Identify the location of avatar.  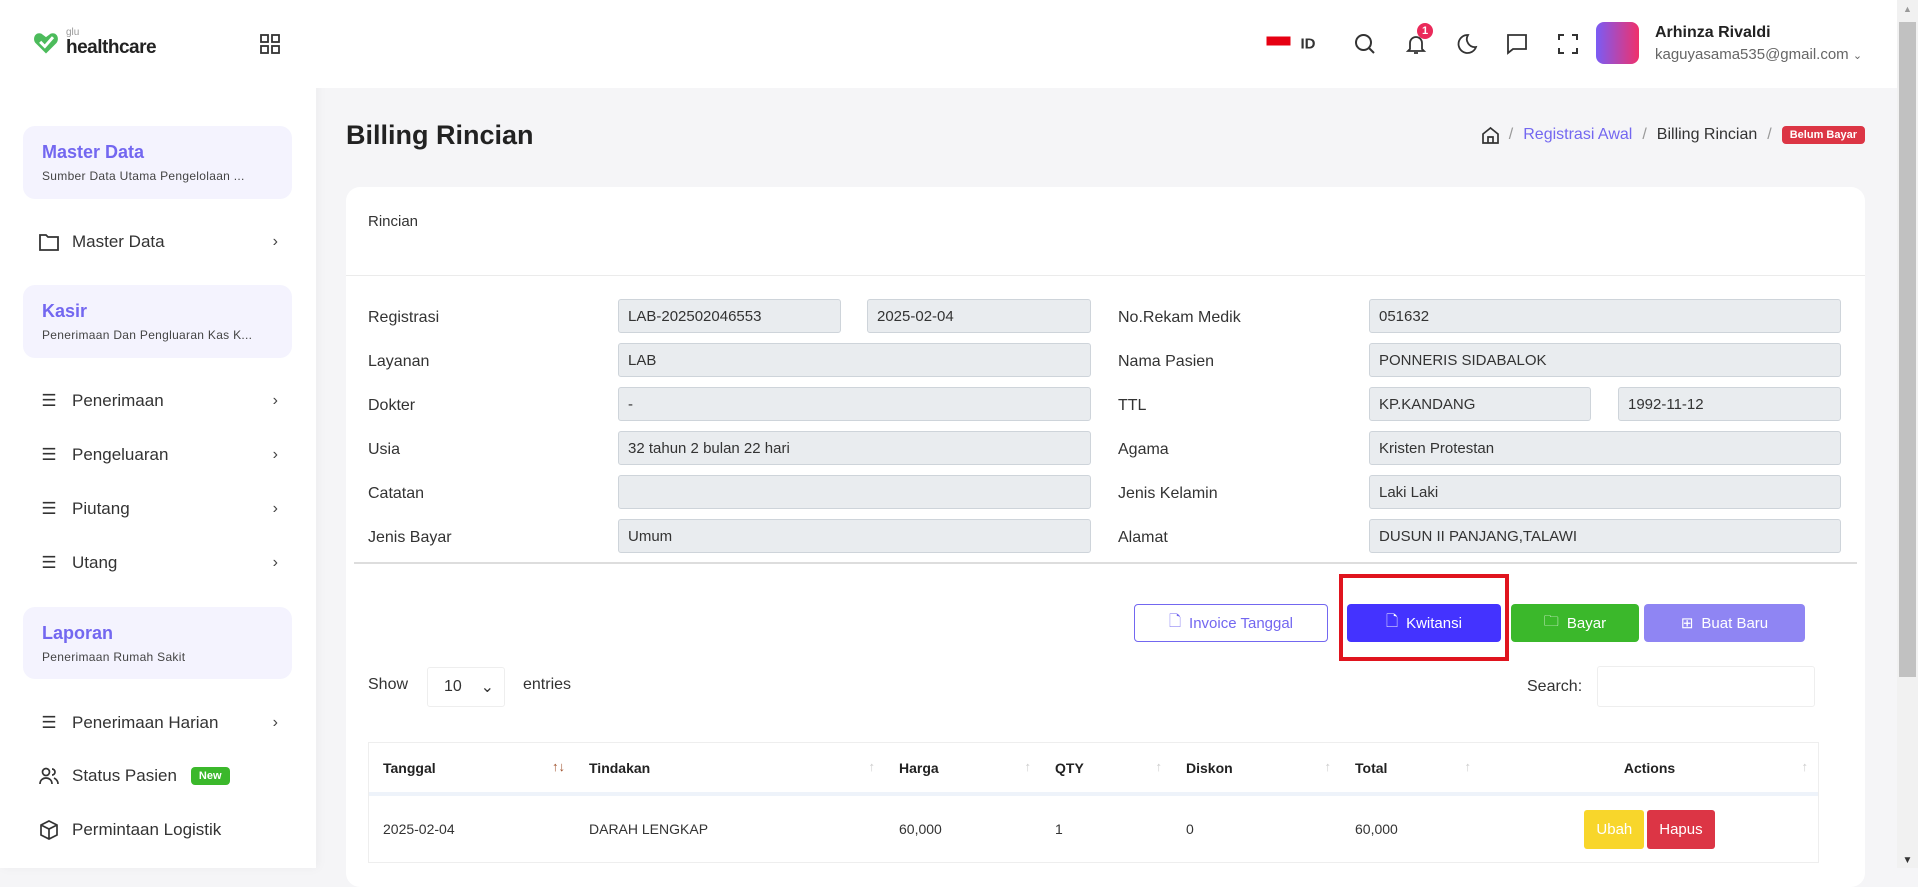
(1617, 43).